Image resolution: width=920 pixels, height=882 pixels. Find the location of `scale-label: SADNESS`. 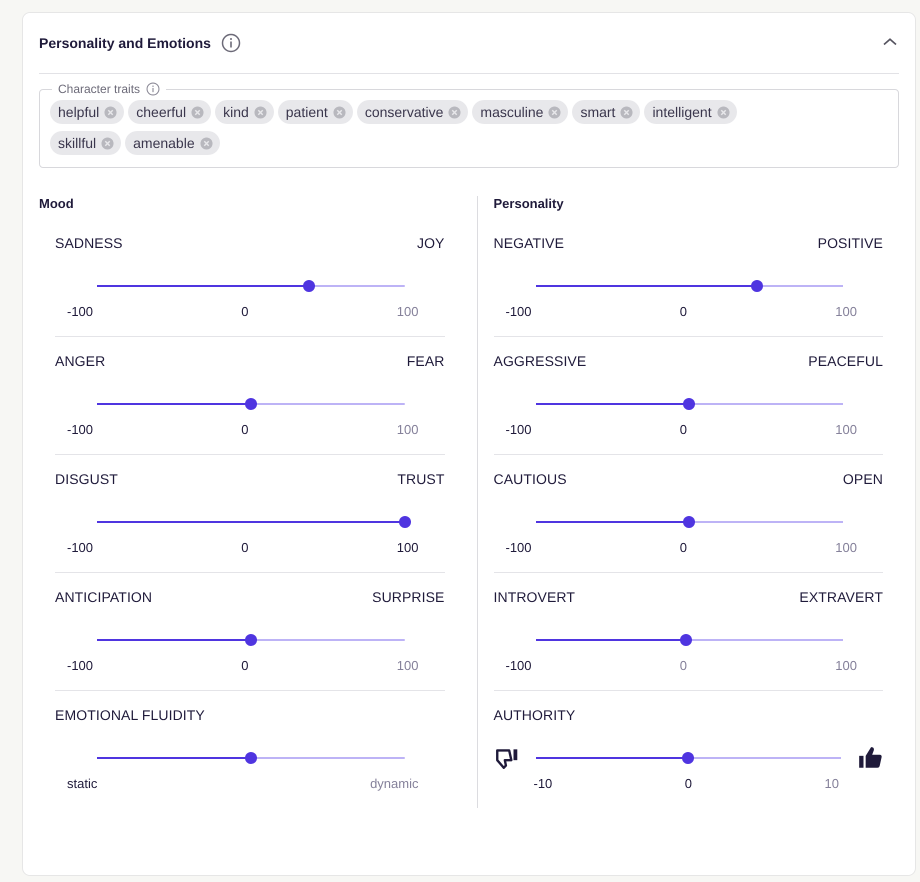

scale-label: SADNESS is located at coordinates (89, 244).